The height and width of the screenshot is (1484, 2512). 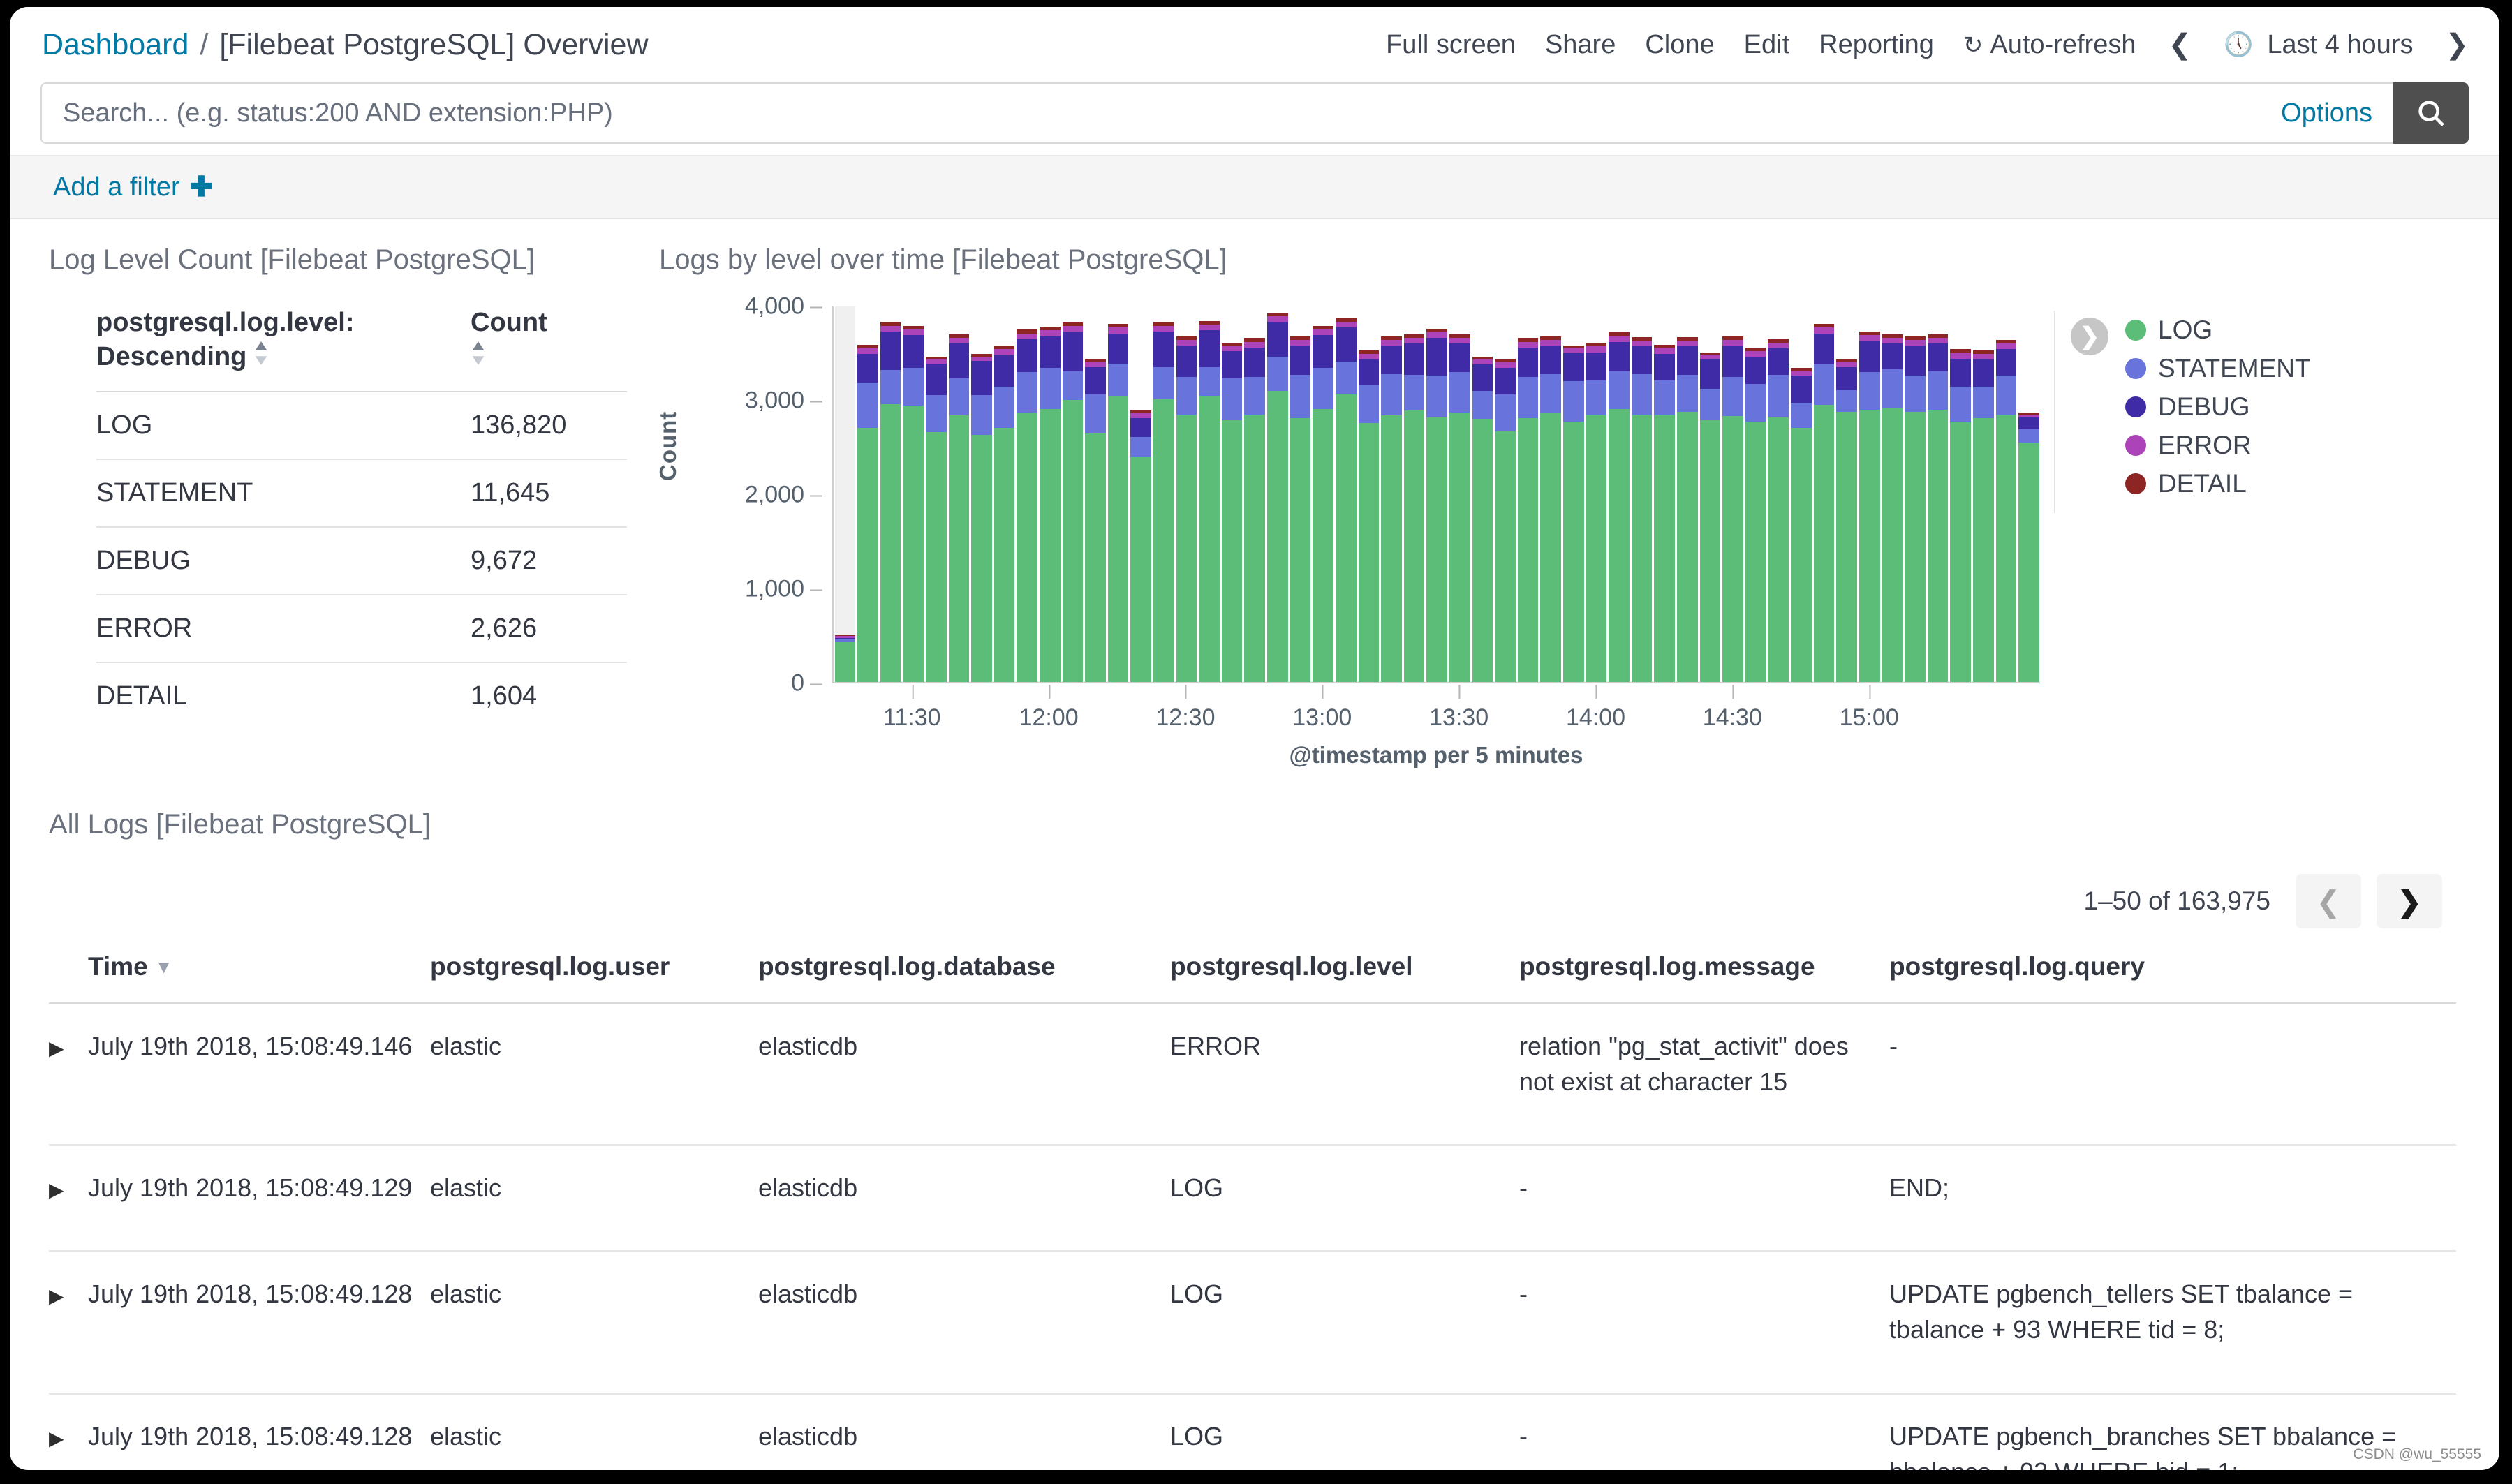 What do you see at coordinates (2049, 45) in the screenshot?
I see `auto-refresh-button: ↻ Auto-refresh` at bounding box center [2049, 45].